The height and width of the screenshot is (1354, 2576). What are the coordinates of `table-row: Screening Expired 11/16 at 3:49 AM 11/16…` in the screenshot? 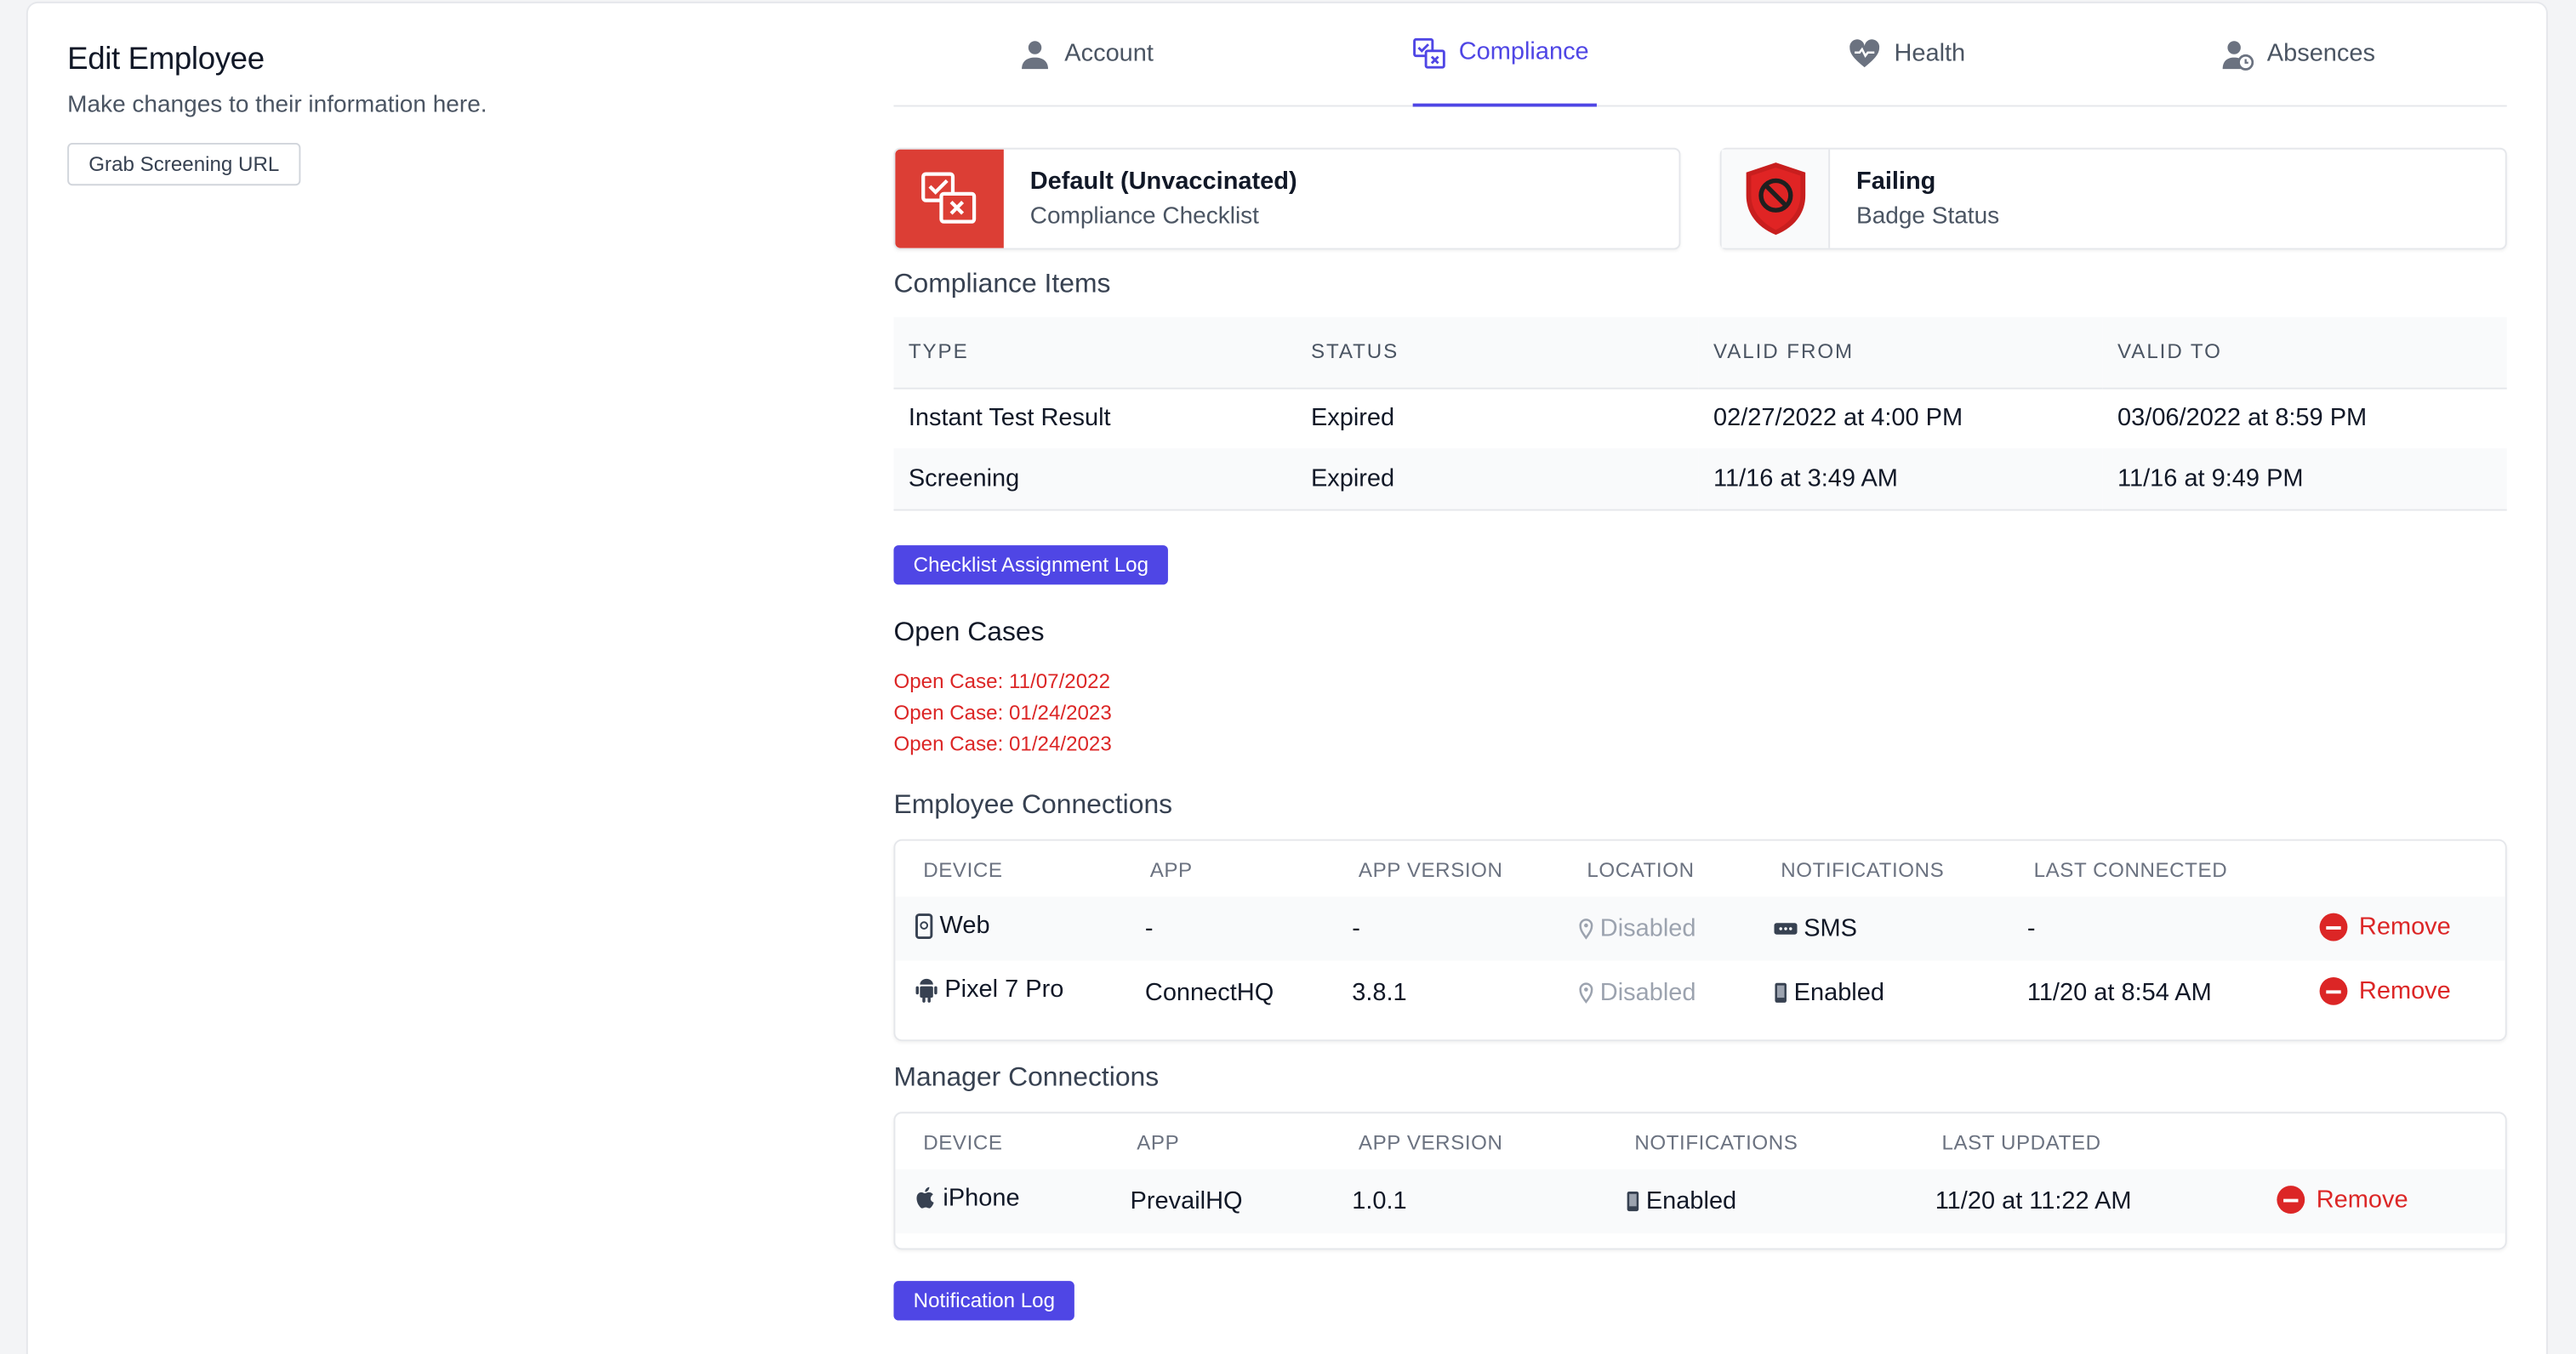 It's located at (1700, 479).